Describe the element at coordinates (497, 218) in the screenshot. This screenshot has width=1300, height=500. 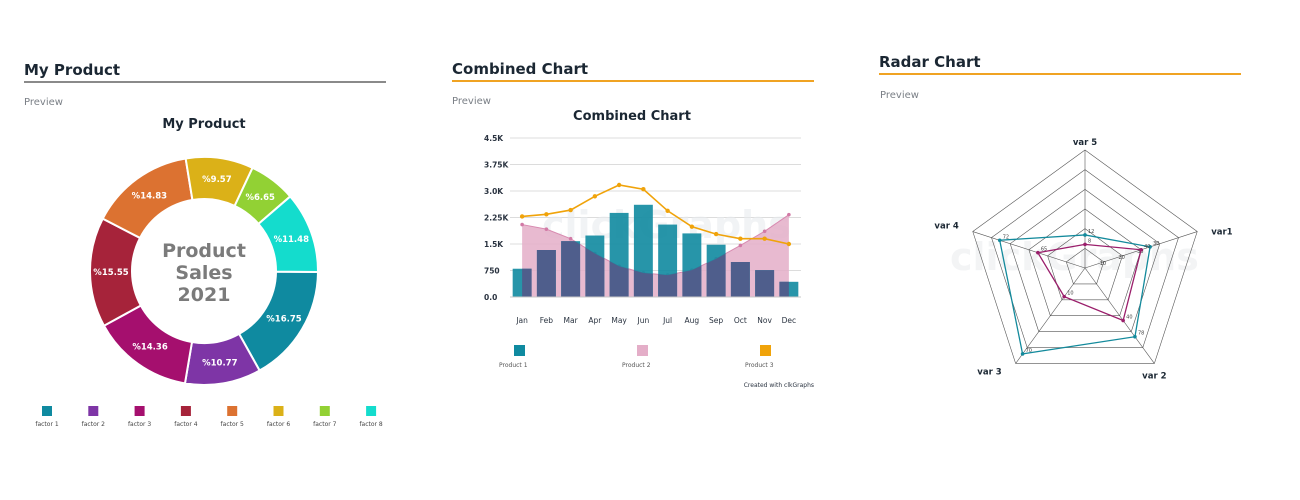
I see `y-tick-label: 2.25K` at that location.